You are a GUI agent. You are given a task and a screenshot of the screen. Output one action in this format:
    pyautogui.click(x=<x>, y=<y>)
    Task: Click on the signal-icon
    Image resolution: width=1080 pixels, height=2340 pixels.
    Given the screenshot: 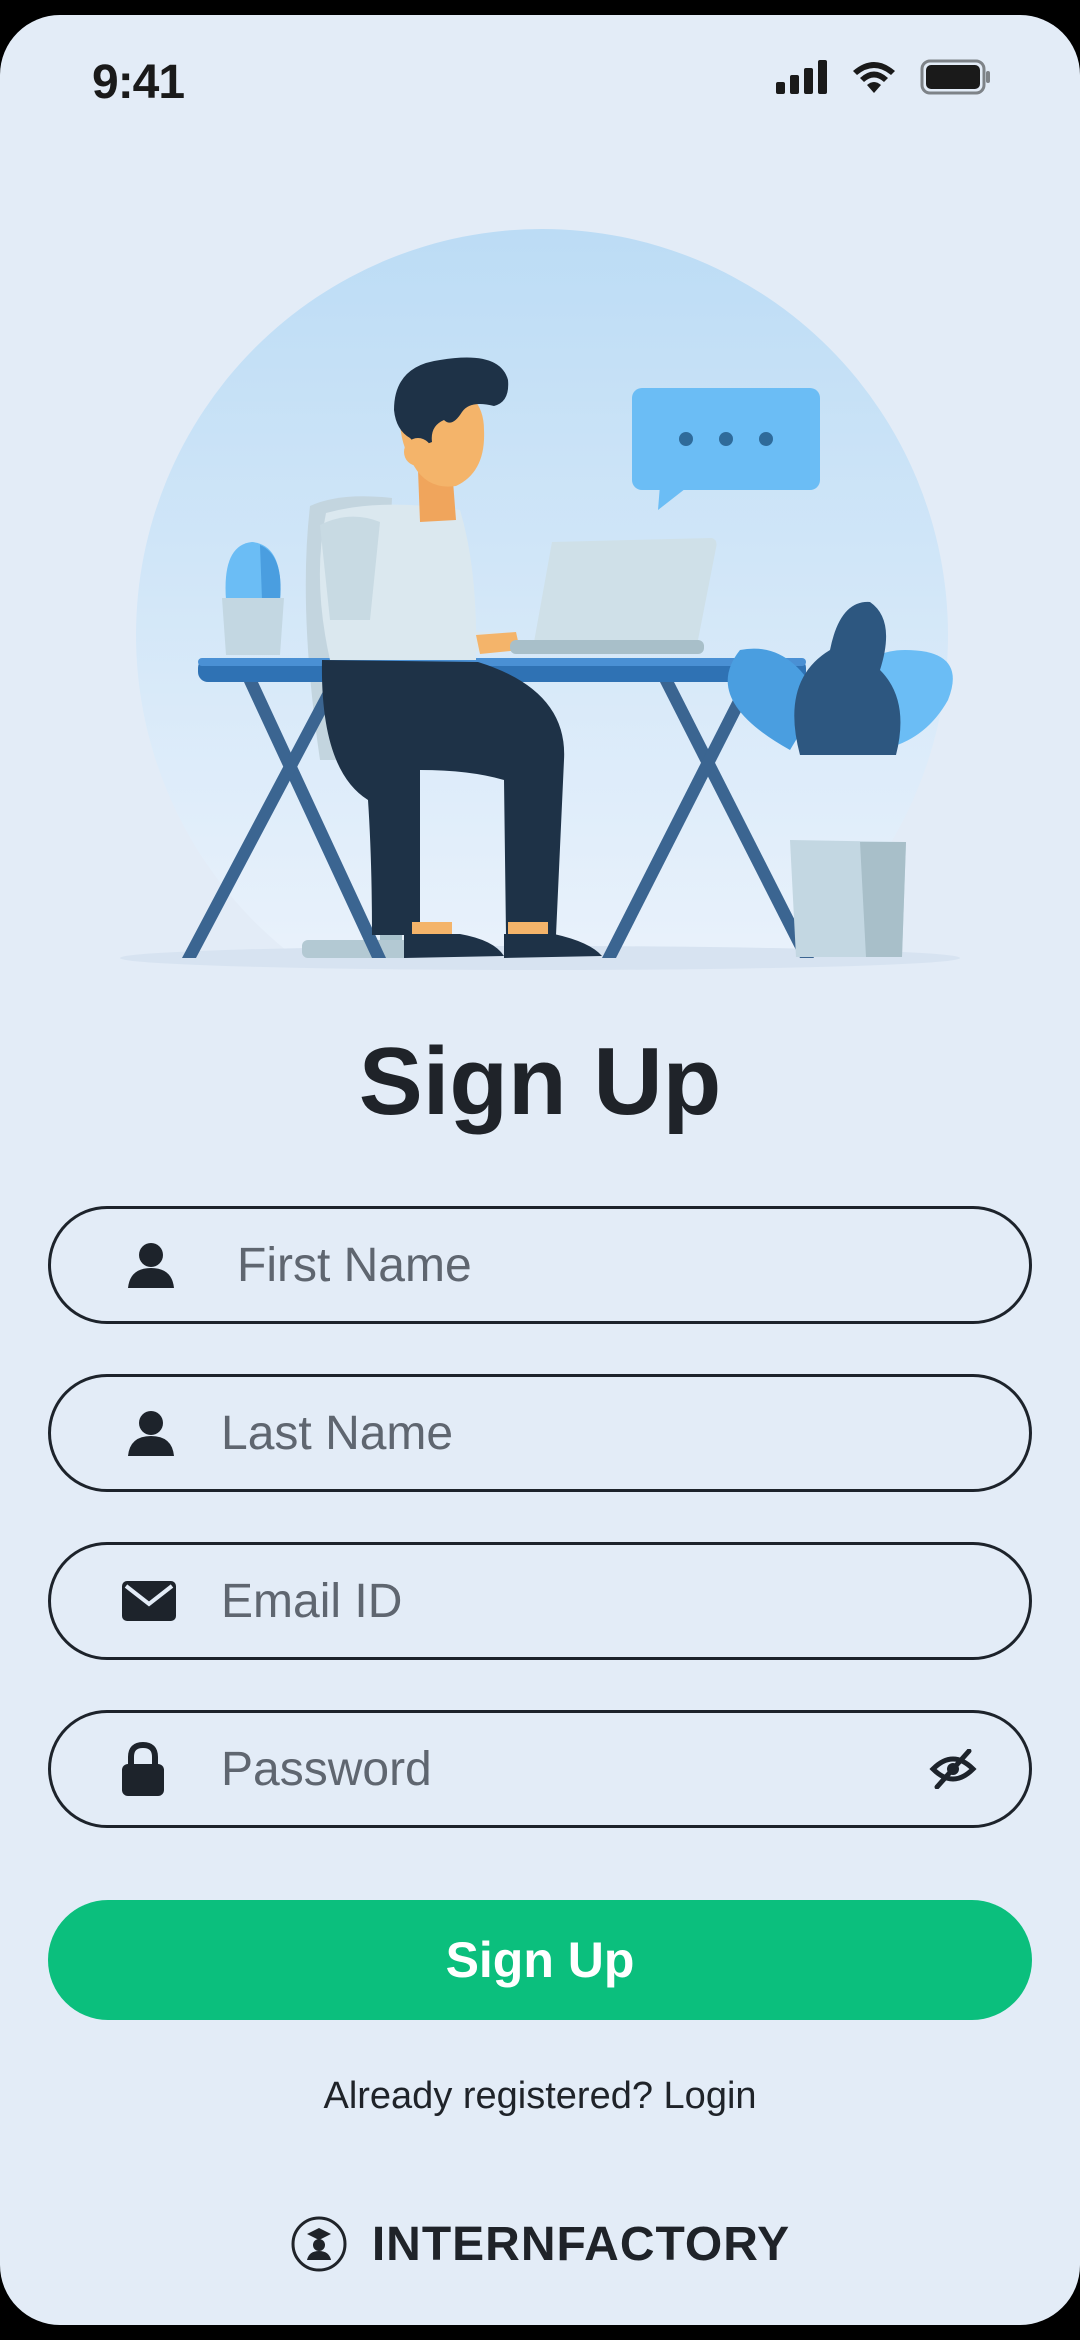 What is the action you would take?
    pyautogui.click(x=801, y=77)
    